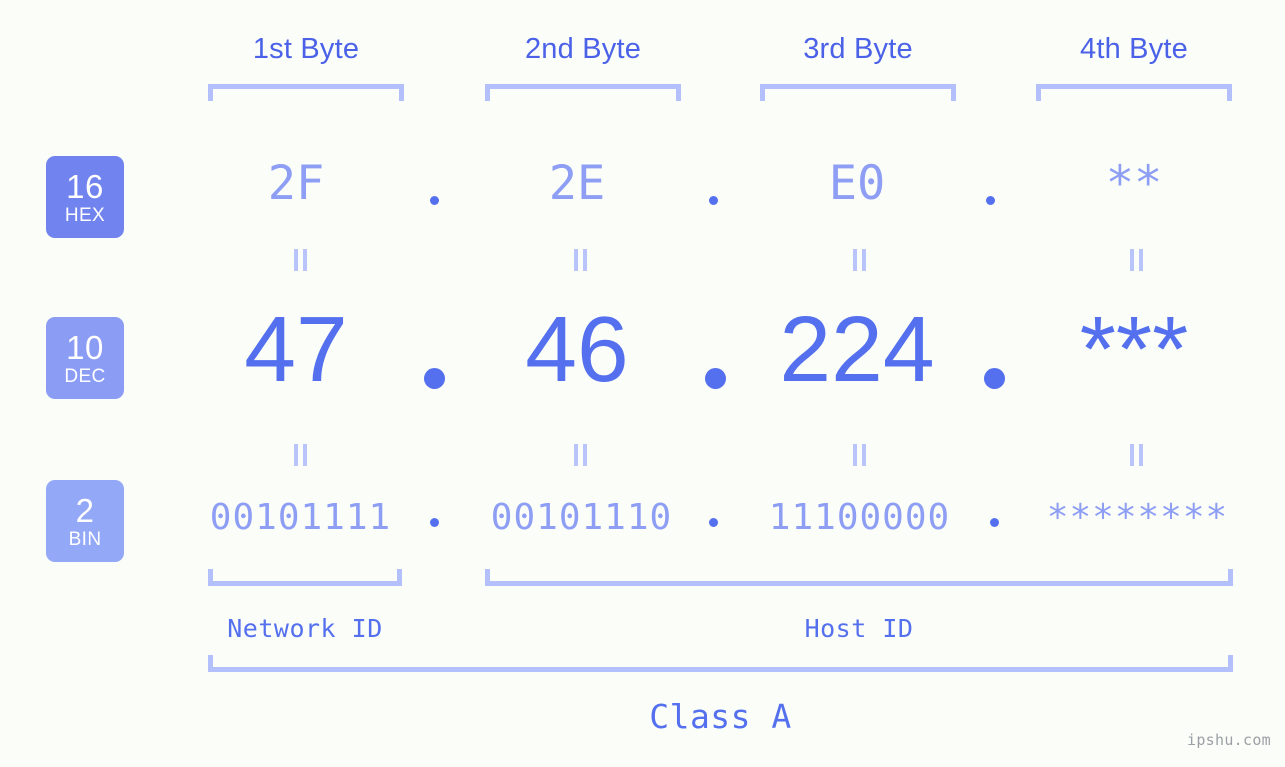 The width and height of the screenshot is (1285, 767). I want to click on bin-value-byte-2: 00101110, so click(581, 517).